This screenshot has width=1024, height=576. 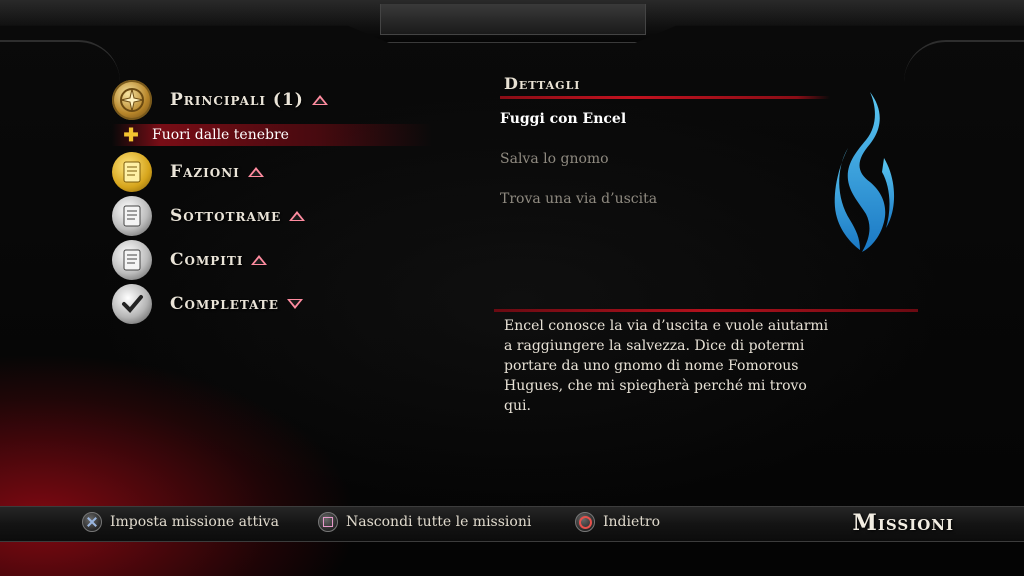 I want to click on category-completate: Completate, so click(x=207, y=304).